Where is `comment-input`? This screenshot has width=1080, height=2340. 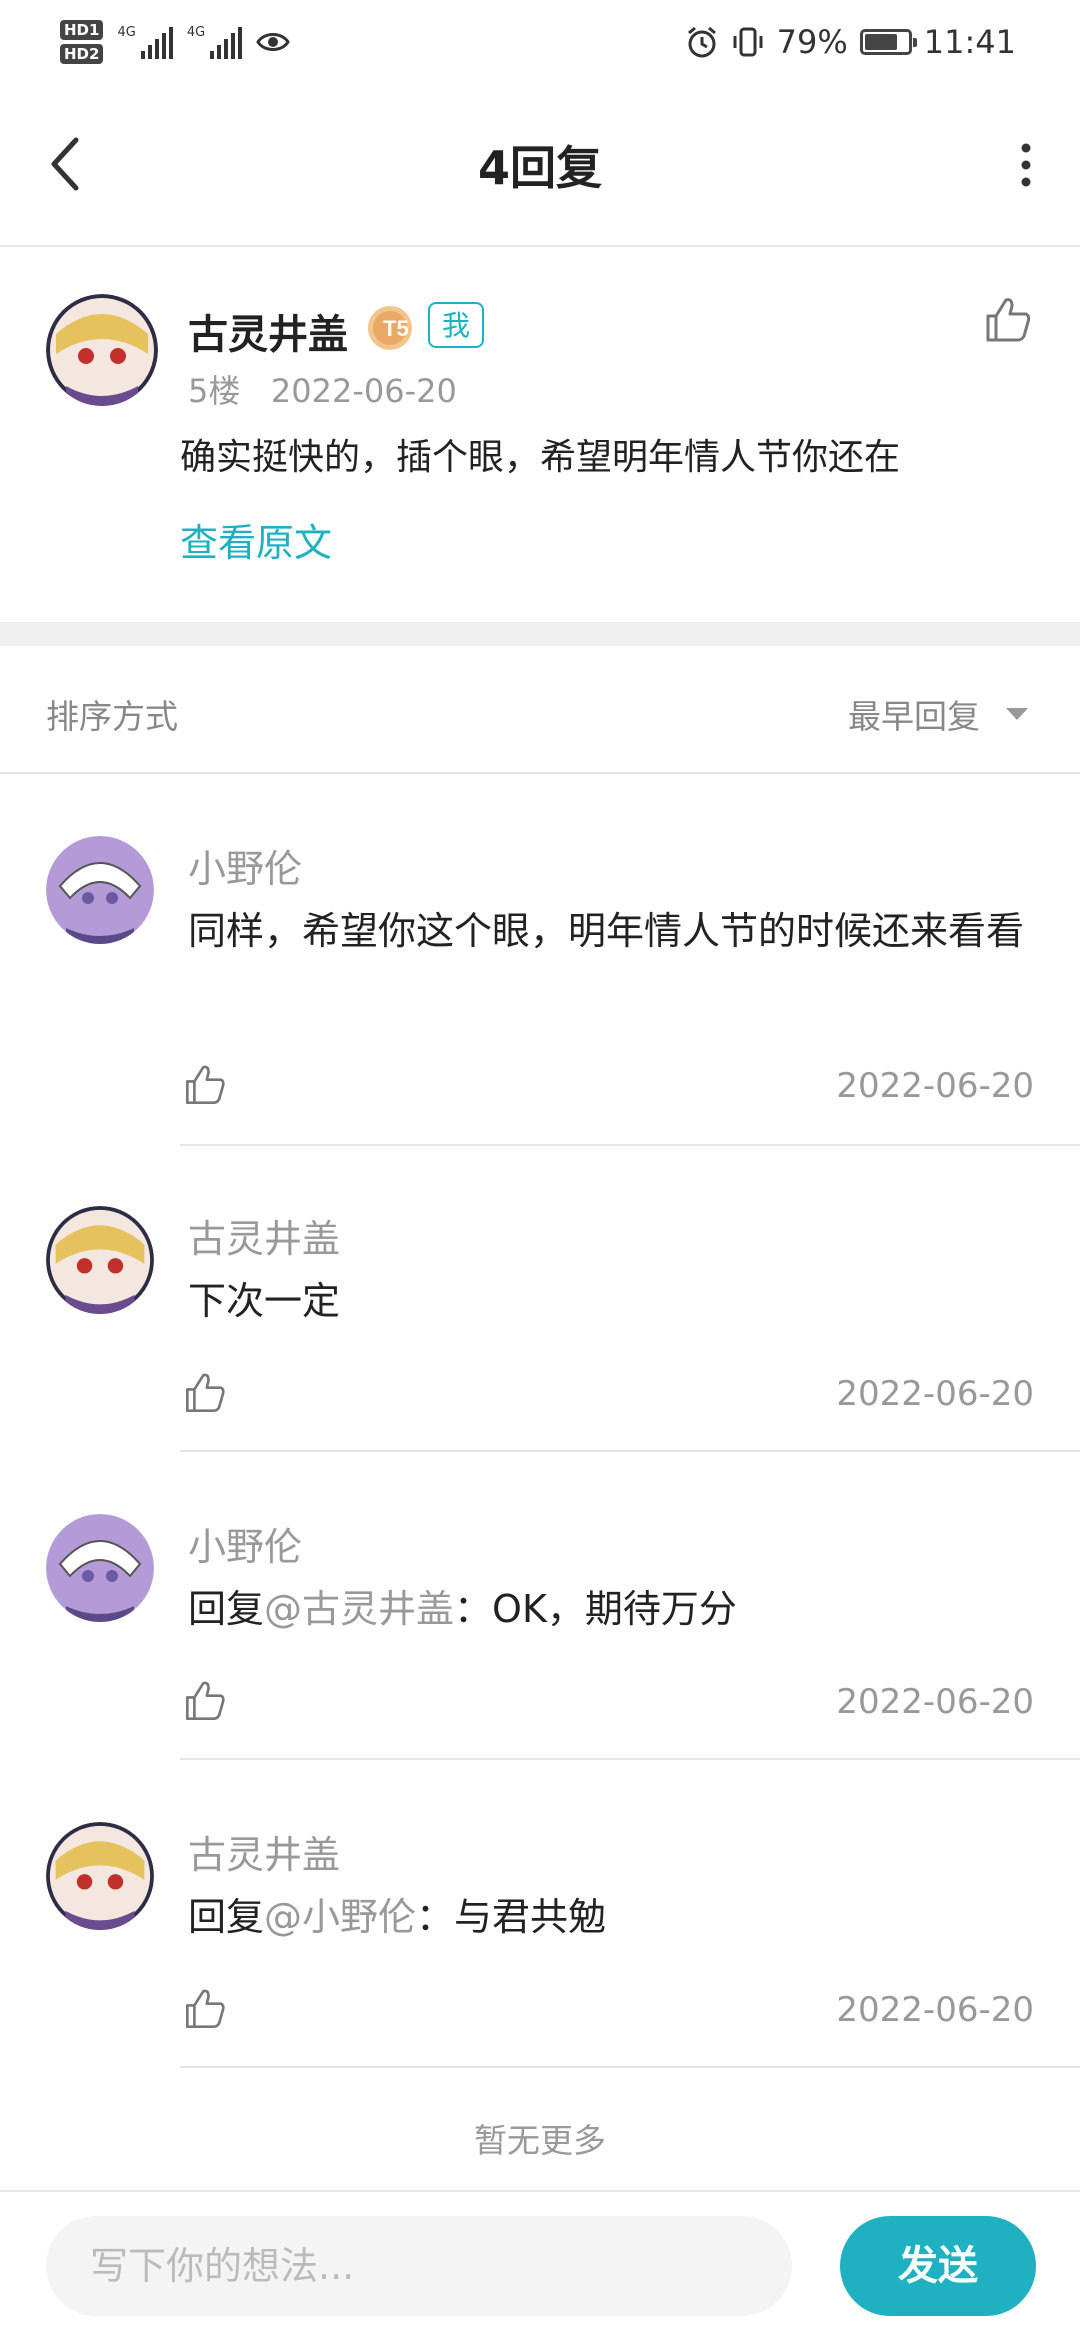
comment-input is located at coordinates (419, 2266).